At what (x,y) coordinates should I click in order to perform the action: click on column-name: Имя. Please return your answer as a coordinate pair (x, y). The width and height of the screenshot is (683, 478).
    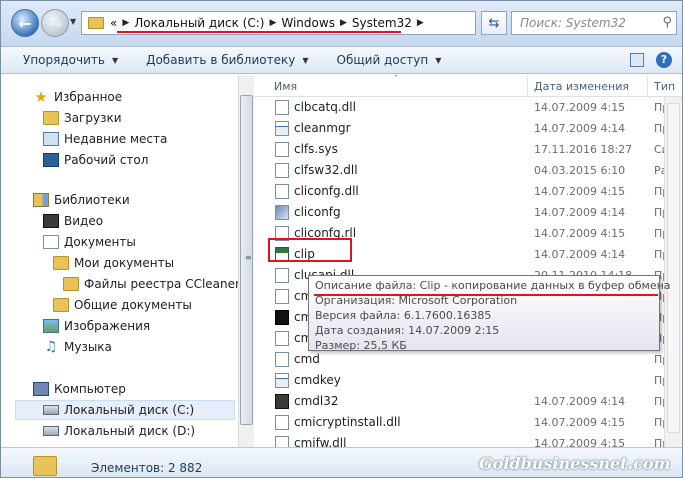
    Looking at the image, I should click on (285, 86).